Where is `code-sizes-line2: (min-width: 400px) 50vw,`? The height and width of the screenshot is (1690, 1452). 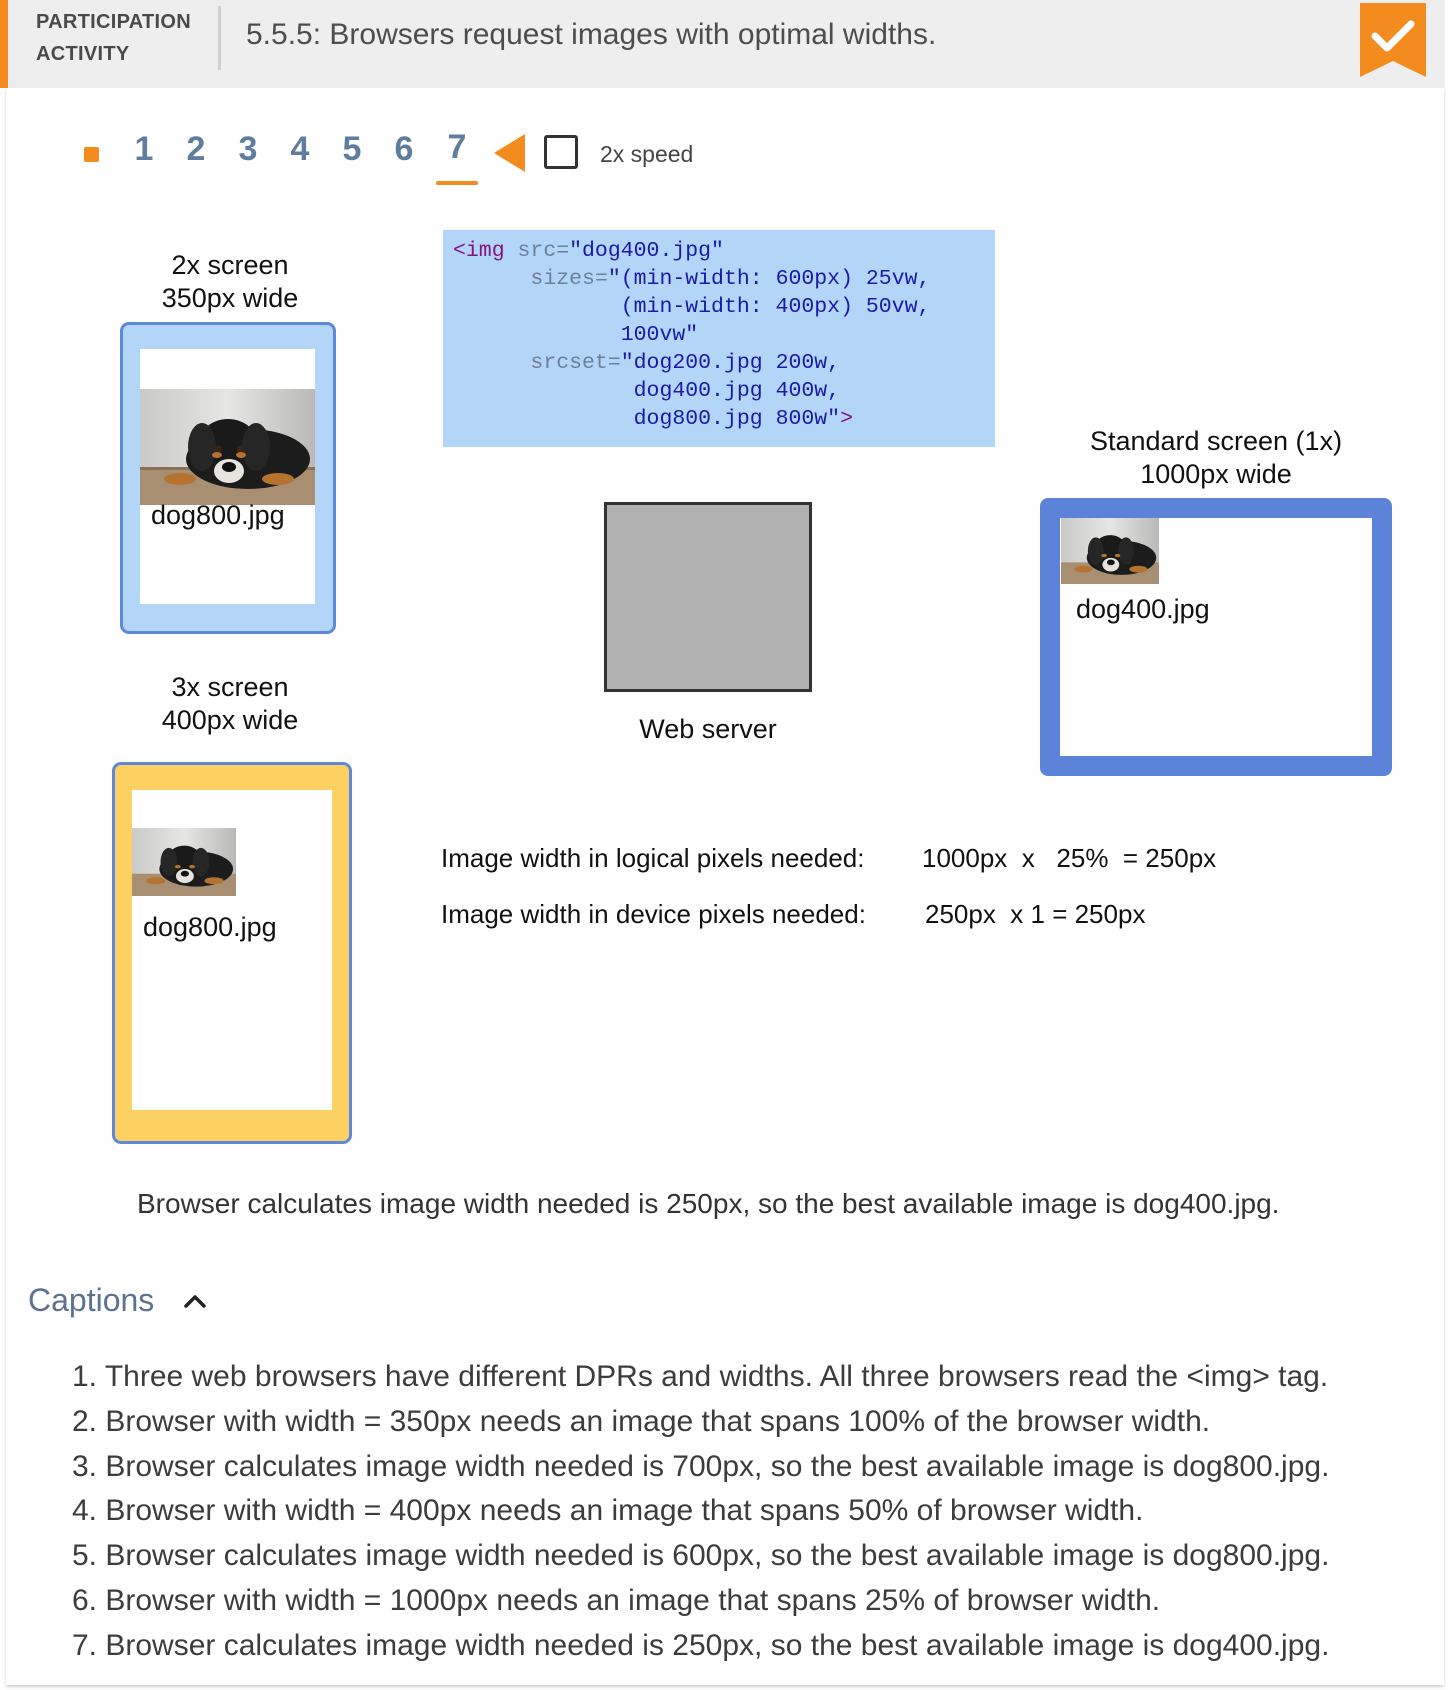
code-sizes-line2: (min-width: 400px) 50vw, is located at coordinates (775, 307).